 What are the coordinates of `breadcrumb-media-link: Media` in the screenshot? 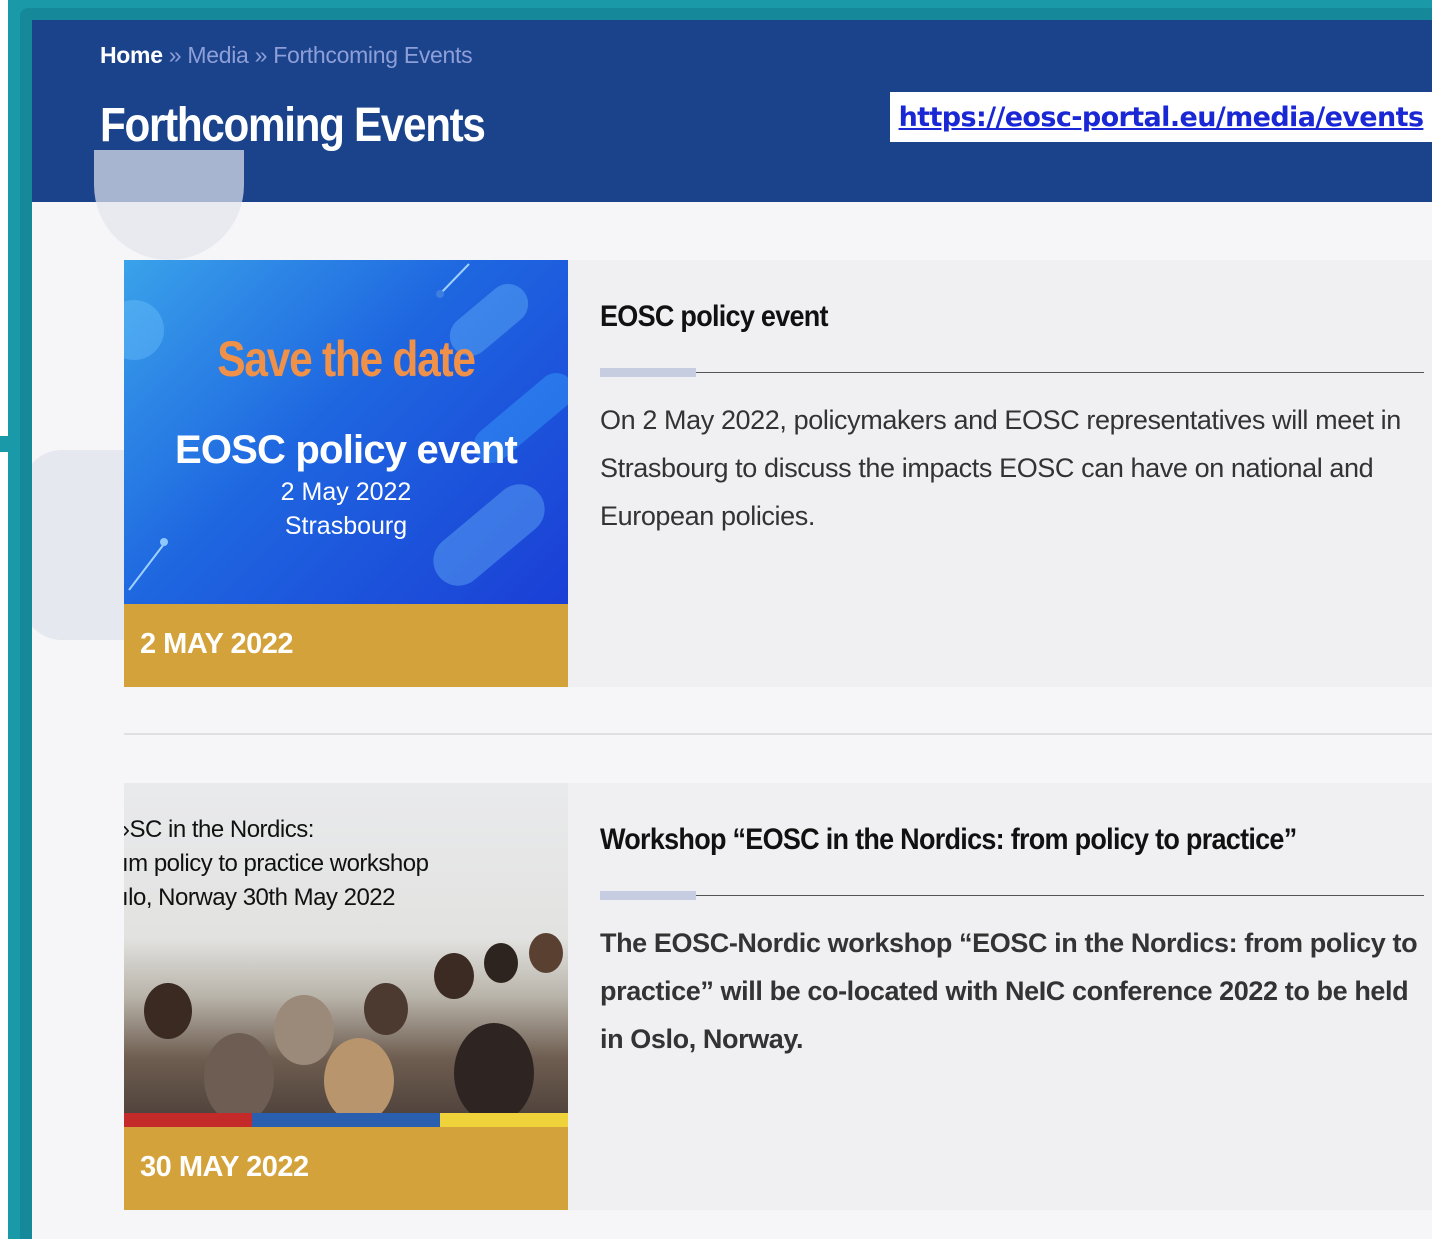 It's located at (217, 55).